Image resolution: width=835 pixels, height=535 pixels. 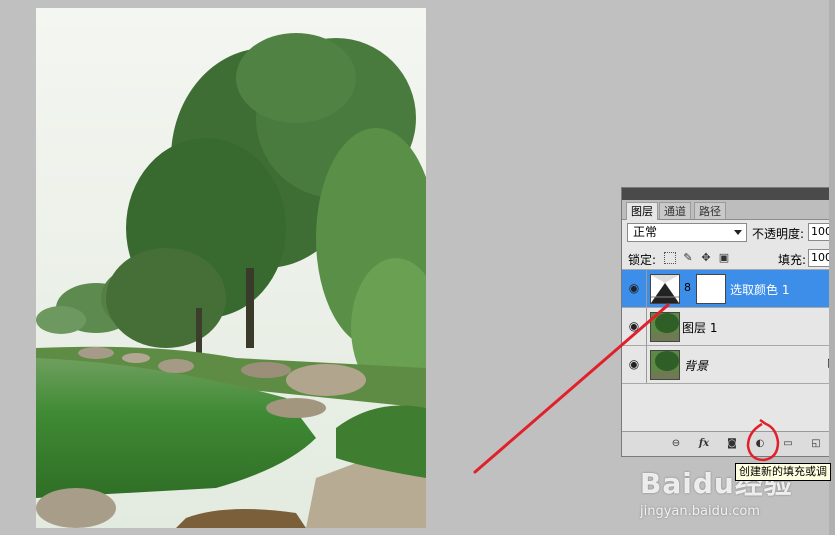 What do you see at coordinates (738, 232) in the screenshot?
I see `chevron-down-icon` at bounding box center [738, 232].